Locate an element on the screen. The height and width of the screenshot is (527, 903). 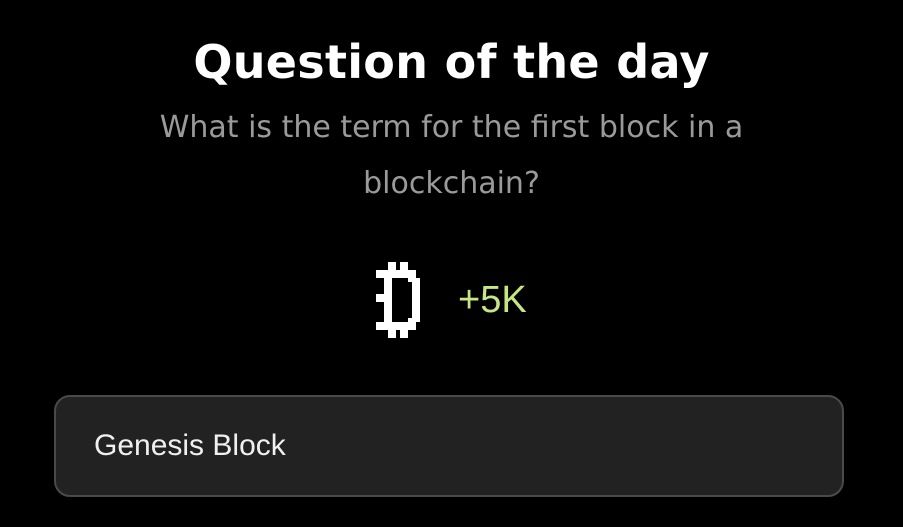
reward-value: +5K is located at coordinates (492, 300).